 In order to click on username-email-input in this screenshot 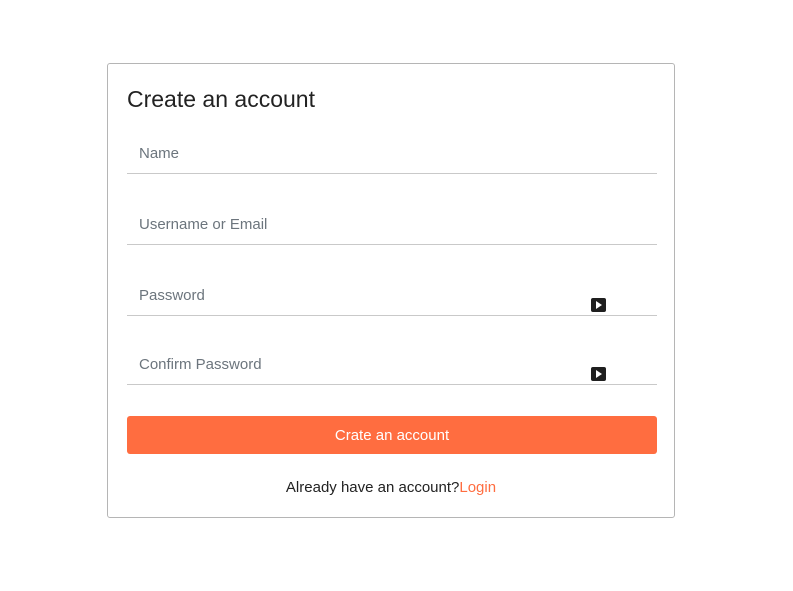, I will do `click(392, 224)`.